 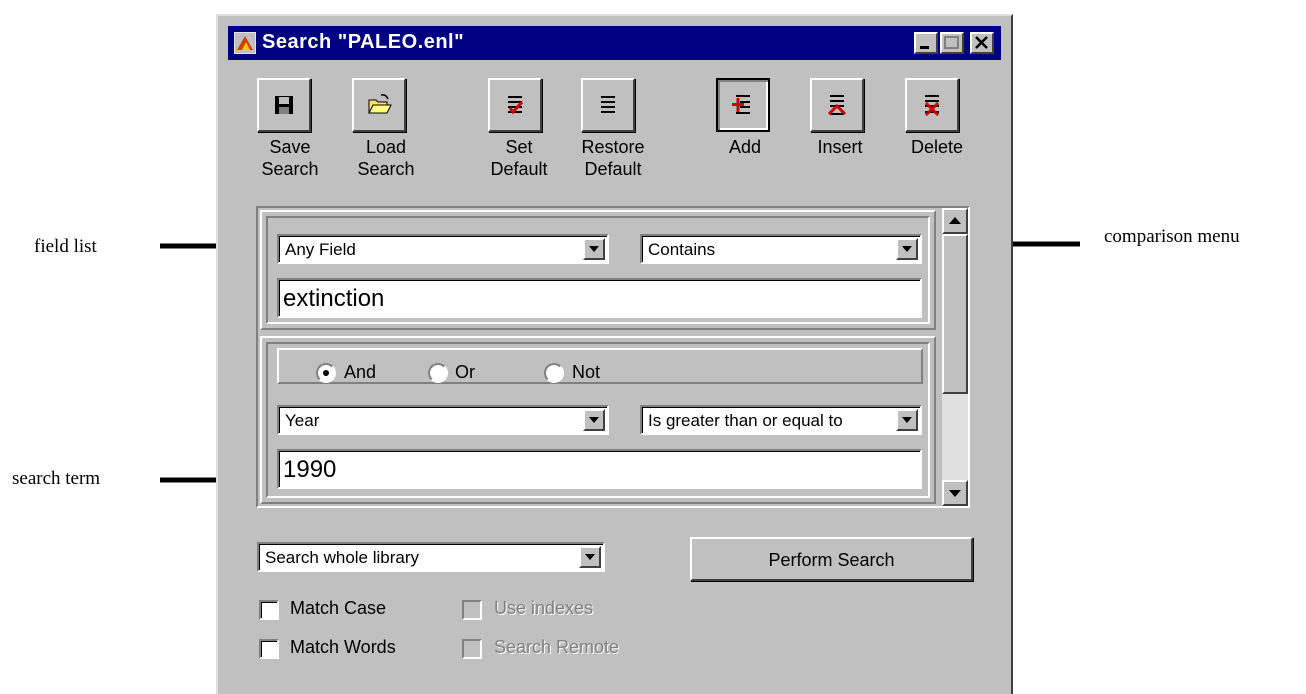 I want to click on open-folder-icon, so click(x=380, y=104).